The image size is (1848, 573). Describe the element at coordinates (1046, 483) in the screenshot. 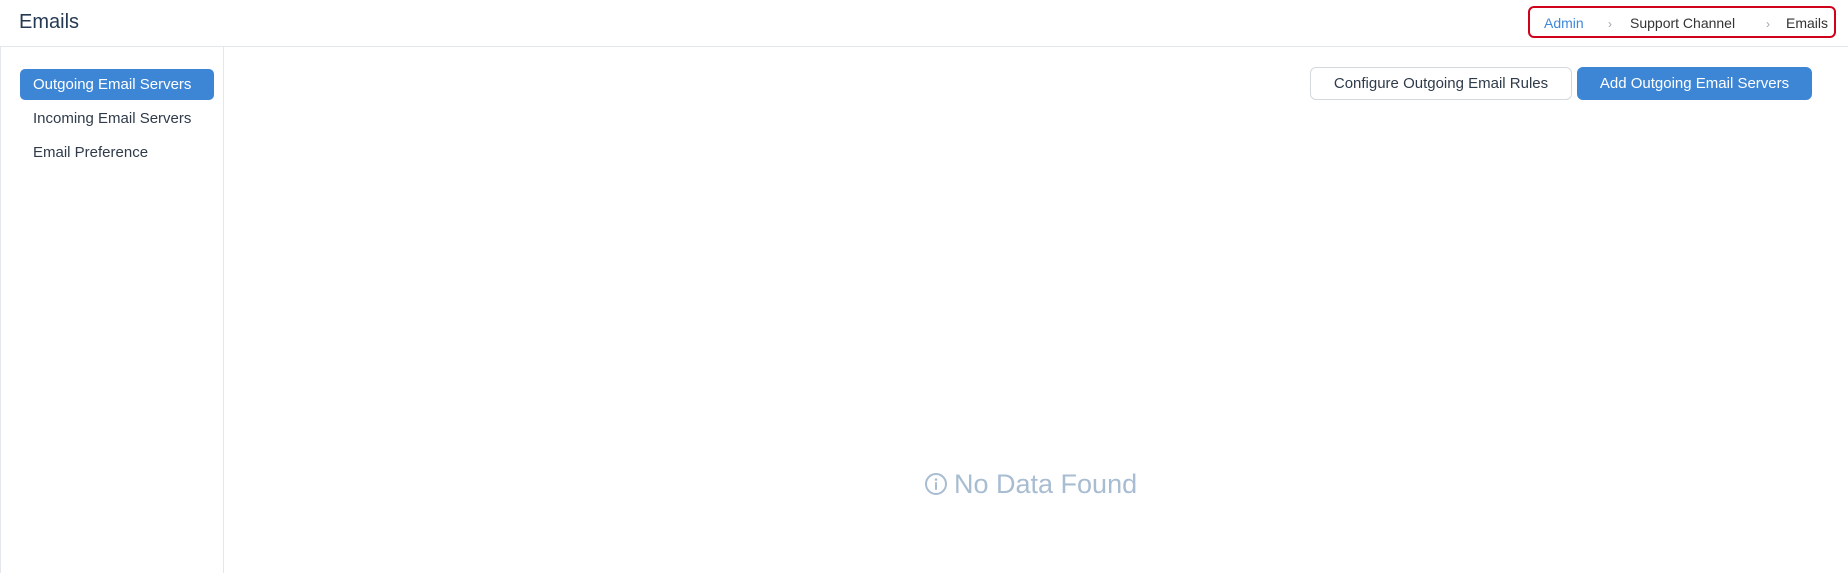

I see `empty-state-message: No Data Found` at that location.